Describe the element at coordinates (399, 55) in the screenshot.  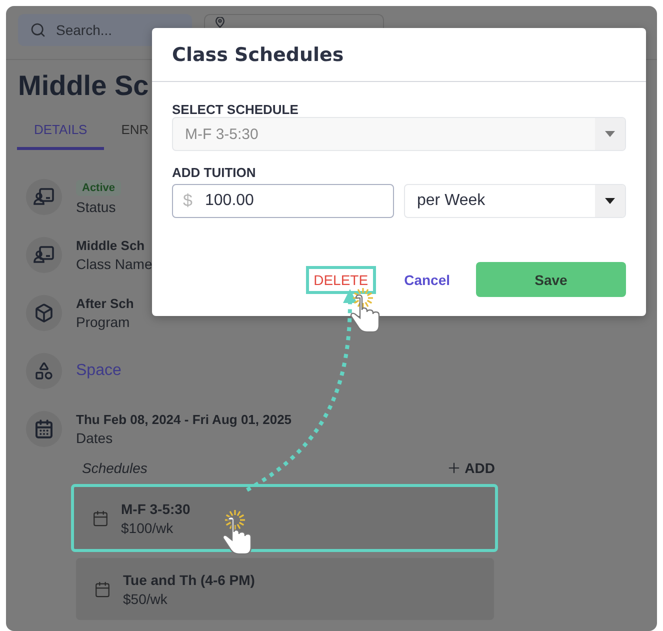
I see `dialog-title: Class Schedules` at that location.